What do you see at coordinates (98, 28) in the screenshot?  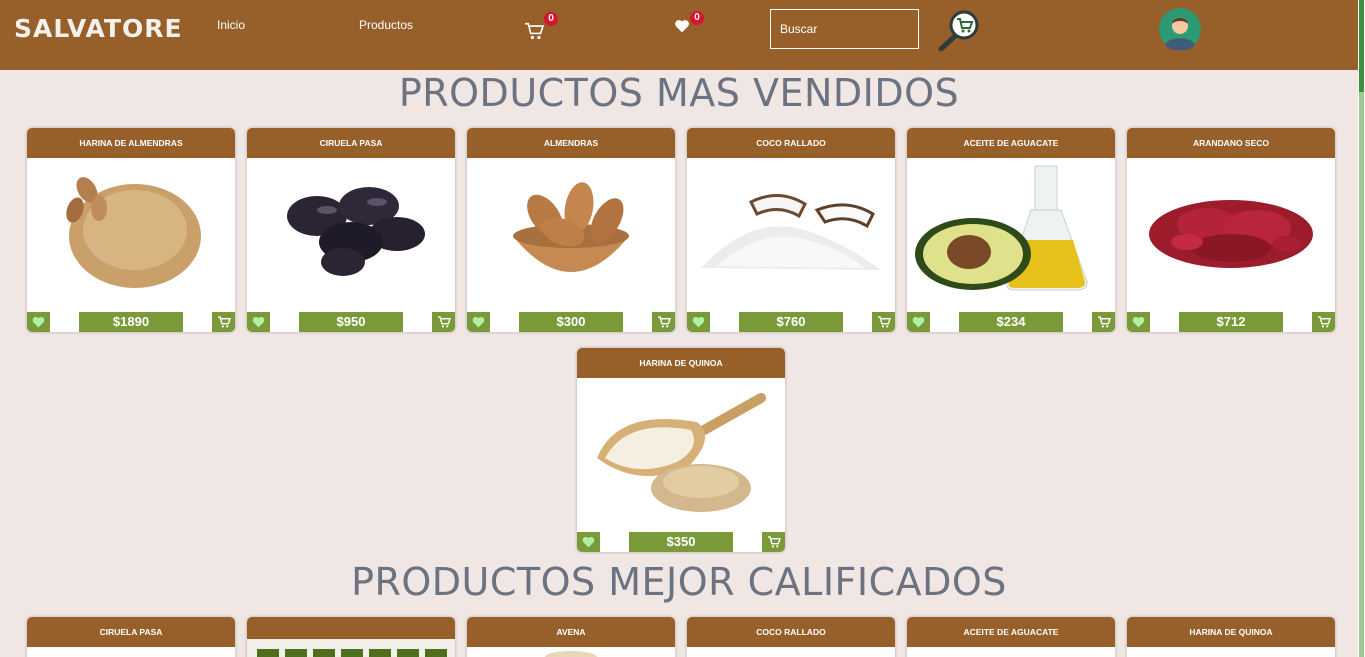 I see `brand-logo: SALVATORE` at bounding box center [98, 28].